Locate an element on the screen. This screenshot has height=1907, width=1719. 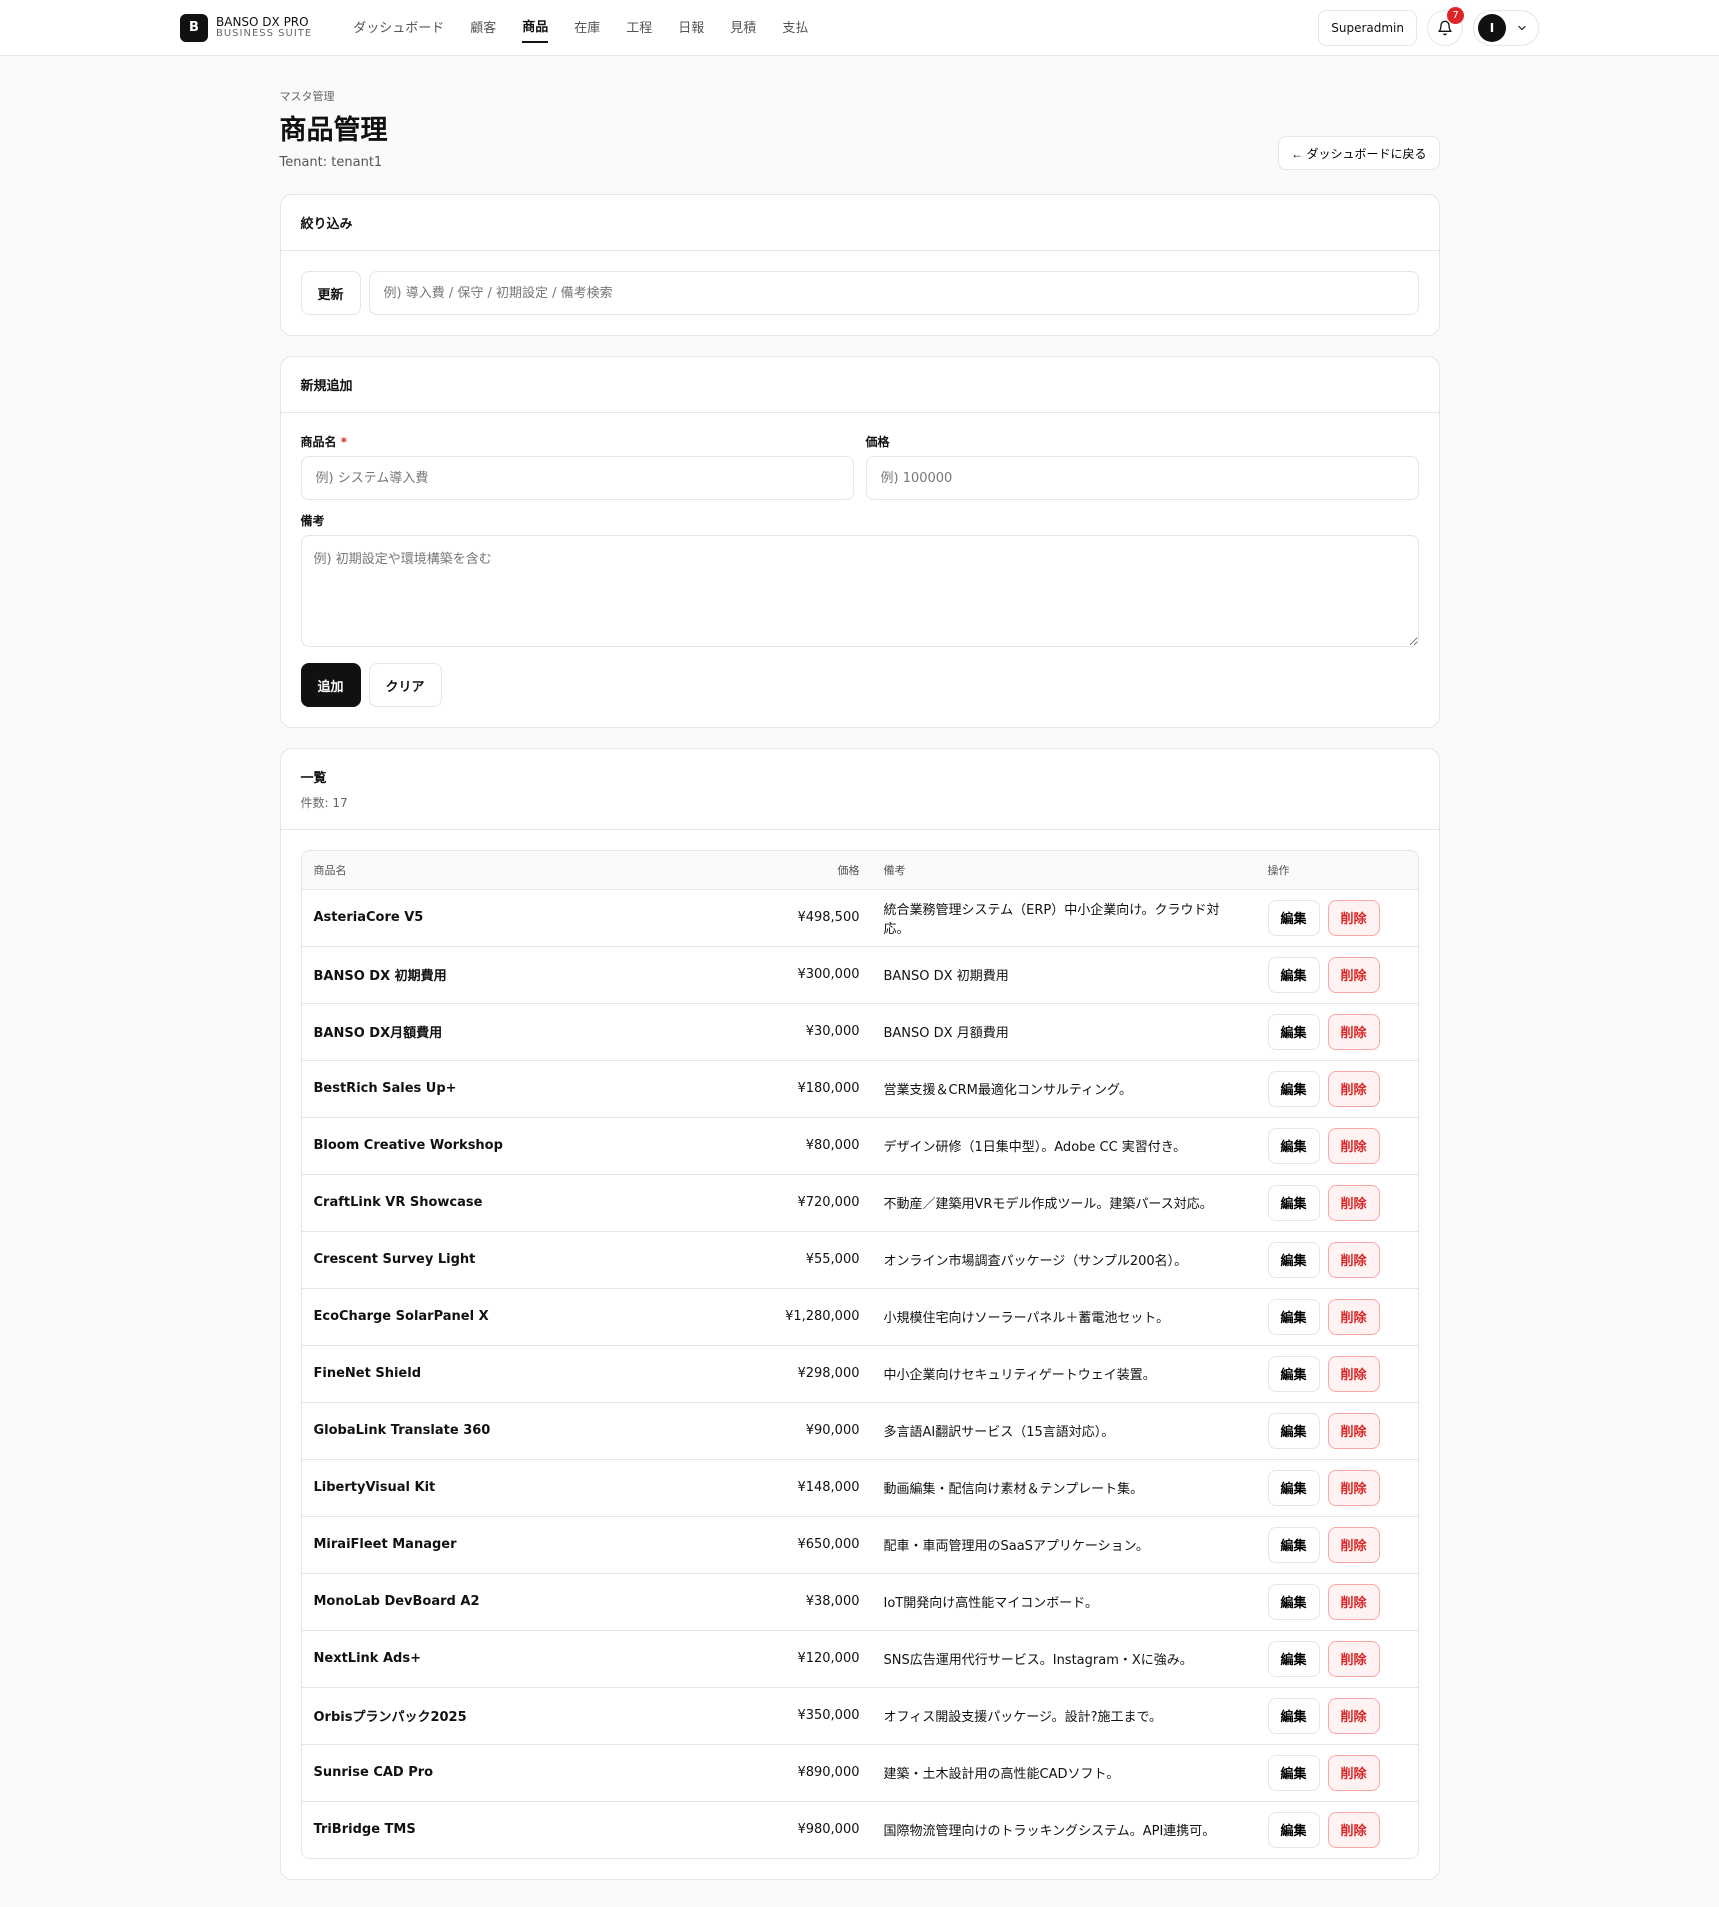
cell-price: ¥30,000 is located at coordinates (816, 1032).